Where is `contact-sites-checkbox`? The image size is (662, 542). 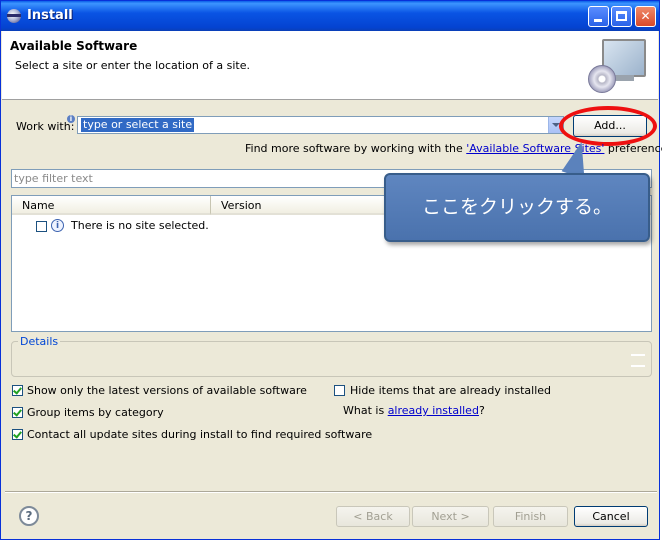
contact-sites-checkbox is located at coordinates (17, 434).